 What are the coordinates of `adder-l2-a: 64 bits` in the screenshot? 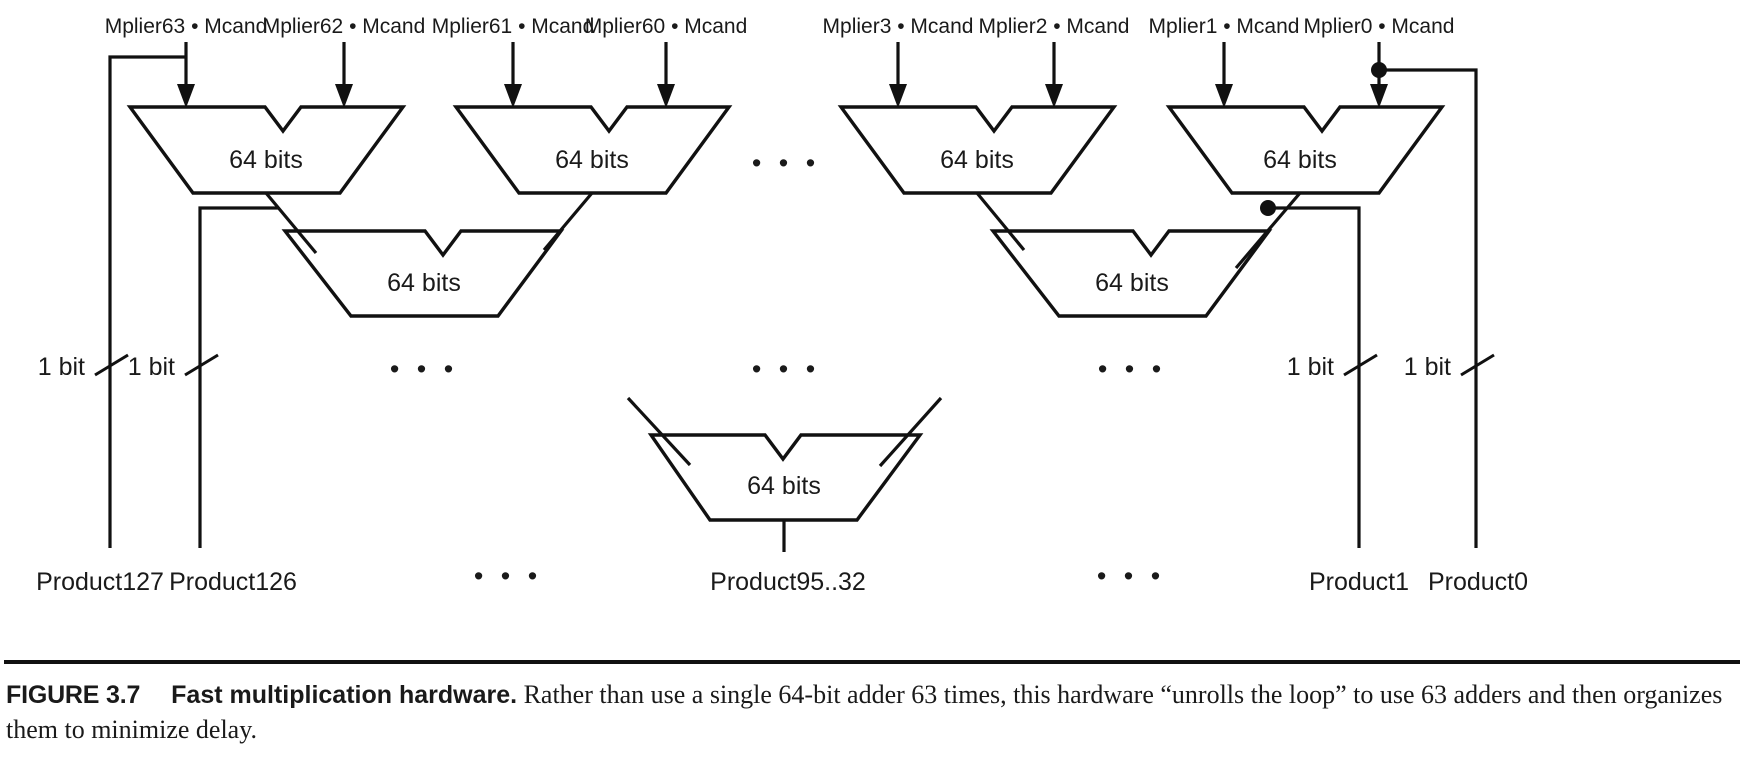 It's located at (423, 273).